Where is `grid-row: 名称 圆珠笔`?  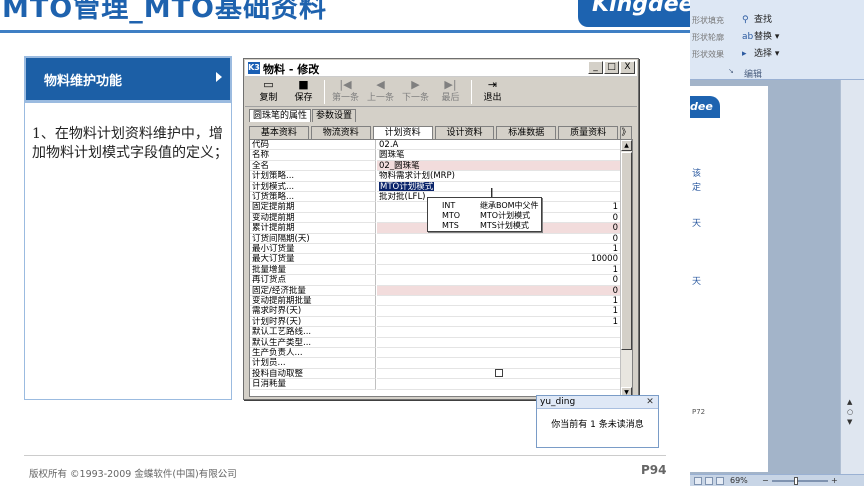 grid-row: 名称 圆珠笔 is located at coordinates (435, 155).